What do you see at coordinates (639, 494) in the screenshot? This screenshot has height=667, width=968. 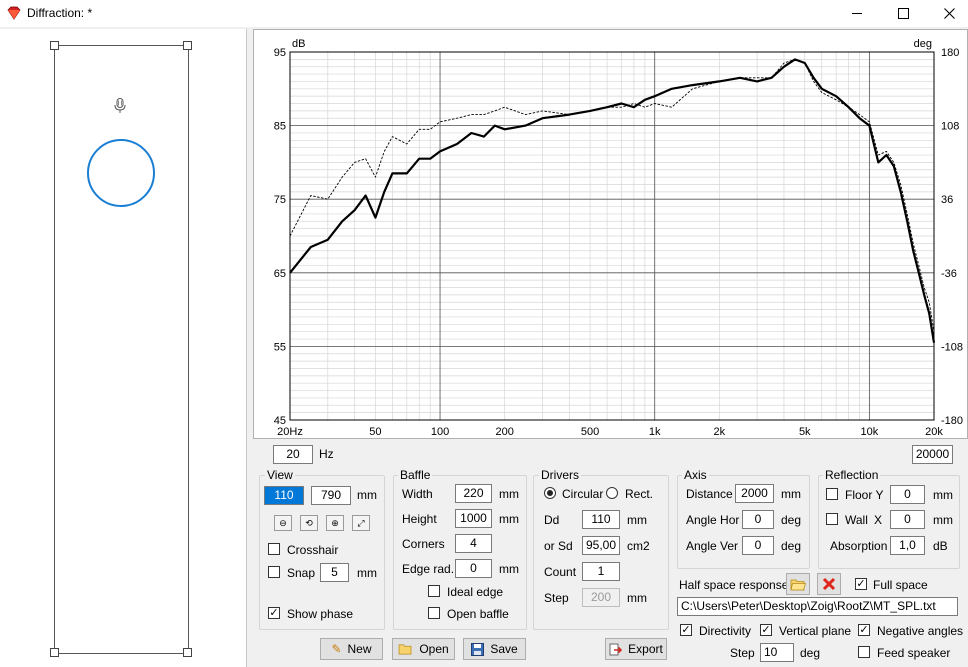 I see `rect-label: Rect.` at bounding box center [639, 494].